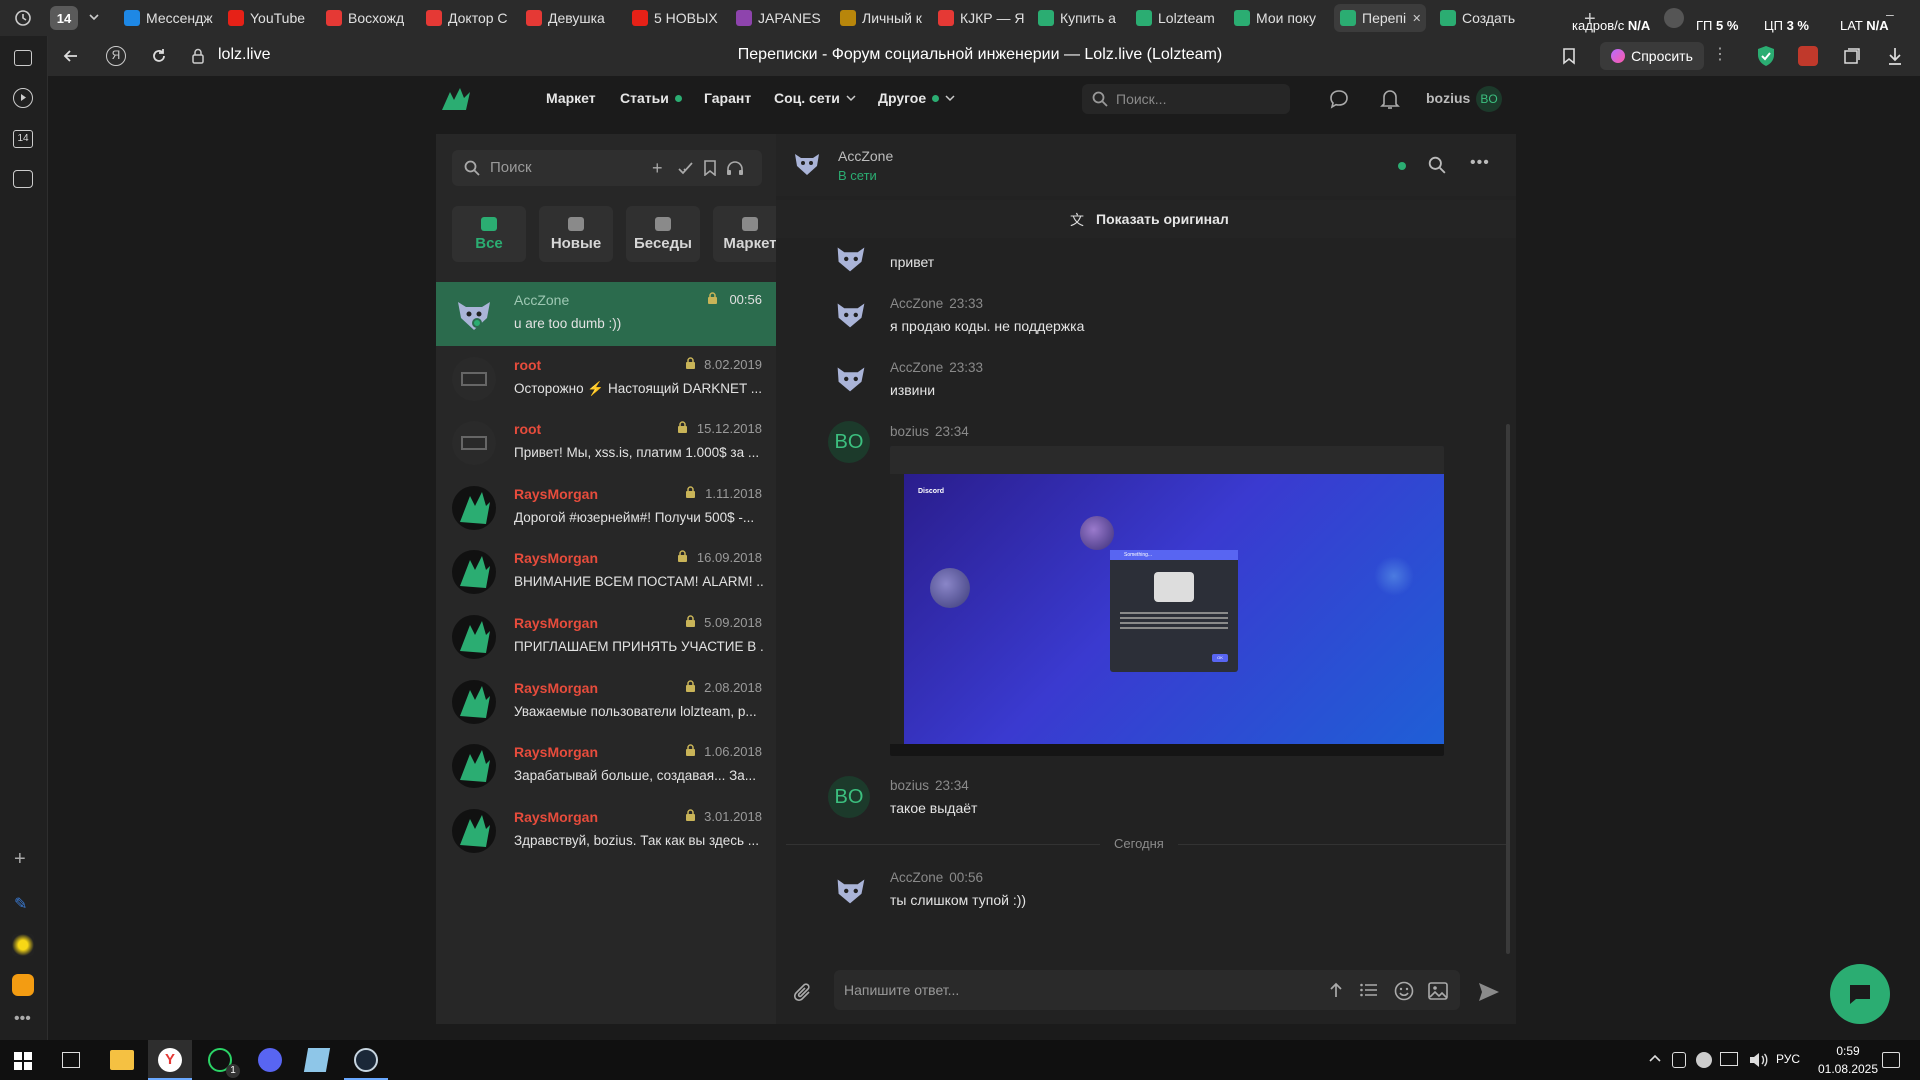 Image resolution: width=1920 pixels, height=1080 pixels. What do you see at coordinates (807, 163) in the screenshot?
I see `contact-avatar` at bounding box center [807, 163].